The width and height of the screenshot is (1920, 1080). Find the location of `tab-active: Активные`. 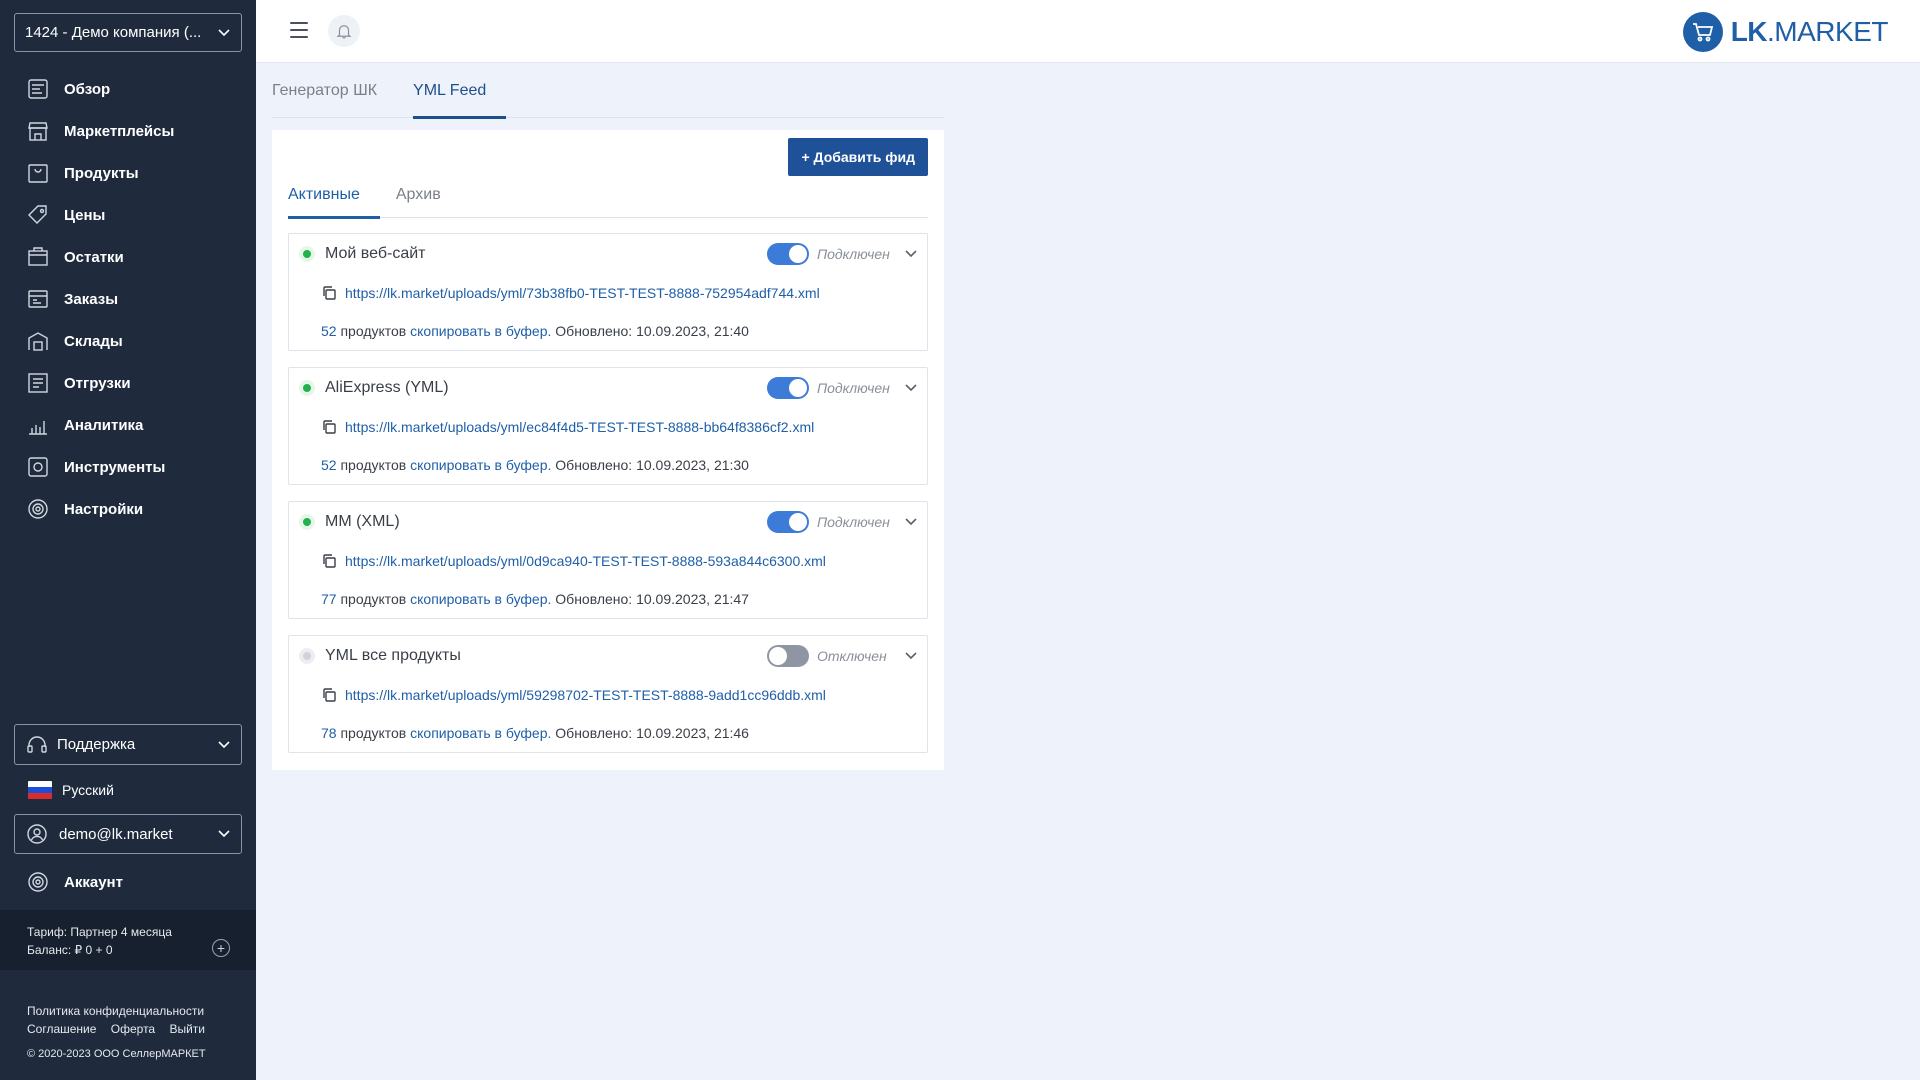

tab-active: Активные is located at coordinates (334, 202).